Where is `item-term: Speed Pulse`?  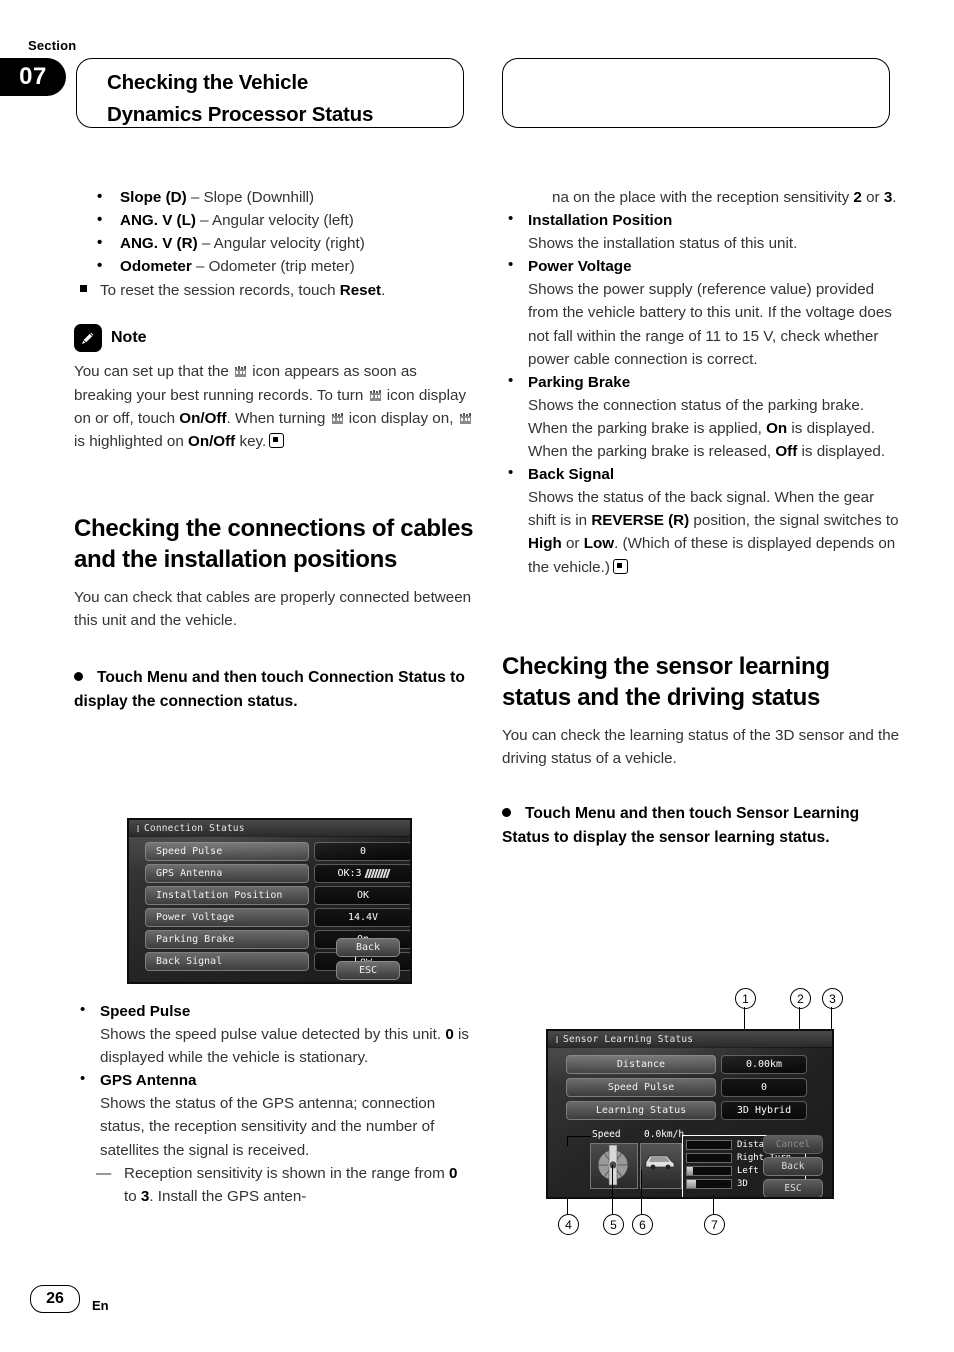
item-term: Speed Pulse is located at coordinates (145, 1011).